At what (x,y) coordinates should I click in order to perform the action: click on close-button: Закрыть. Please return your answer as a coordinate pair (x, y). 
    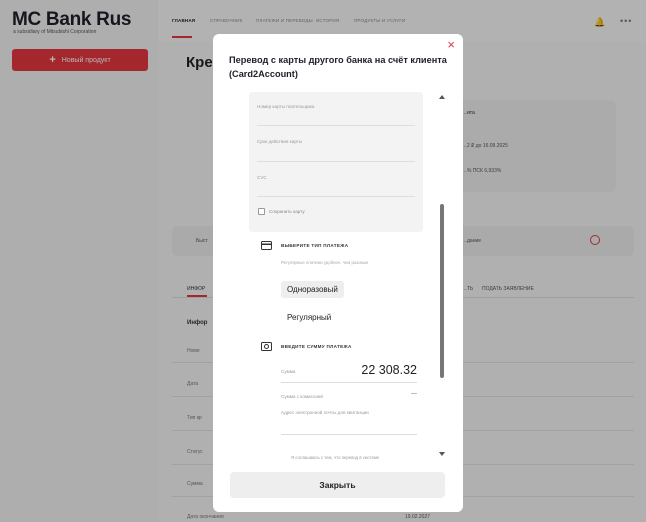
    Looking at the image, I should click on (337, 485).